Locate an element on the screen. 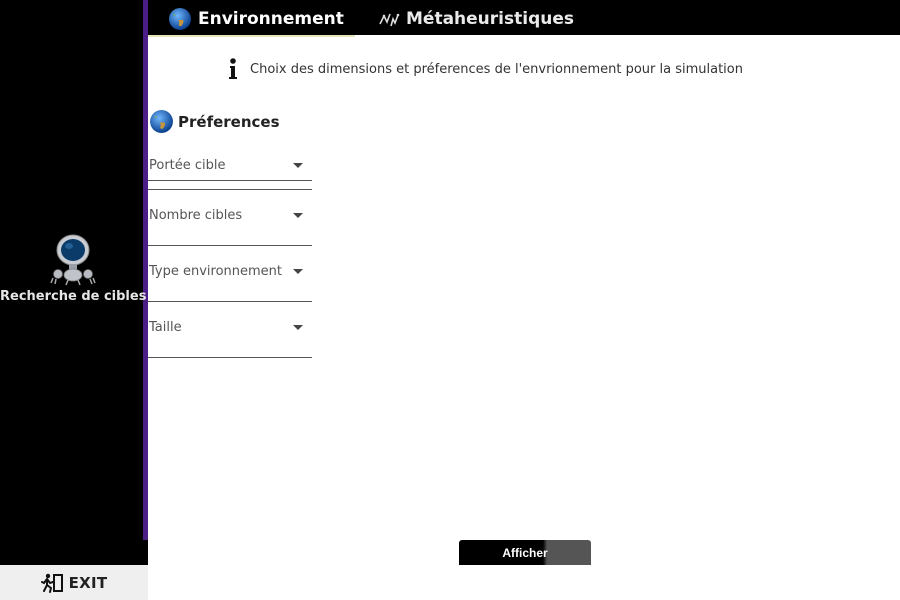 Image resolution: width=900 pixels, height=600 pixels. tab-environnement-label: Environnement is located at coordinates (271, 18).